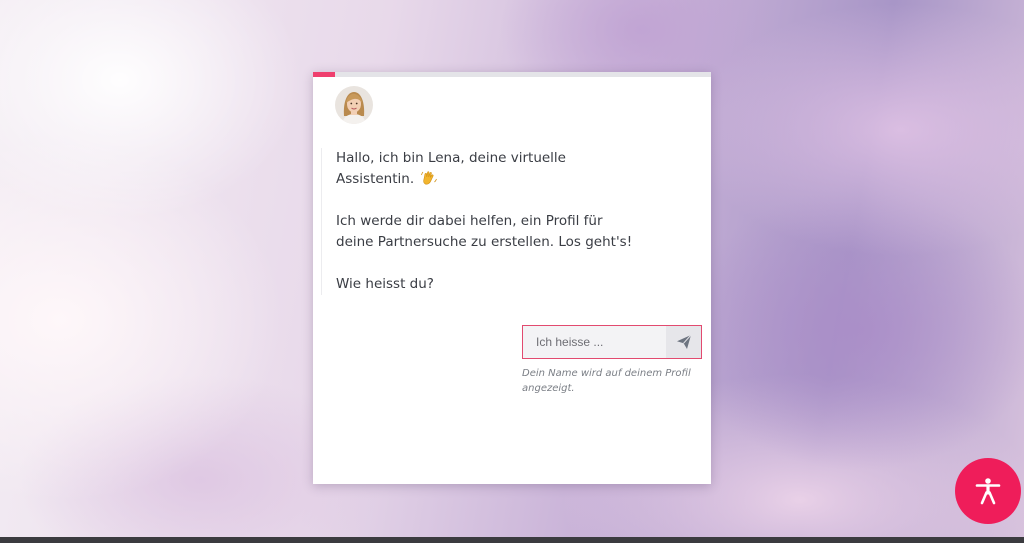 The width and height of the screenshot is (1024, 543). I want to click on woman-avatar-icon, so click(354, 105).